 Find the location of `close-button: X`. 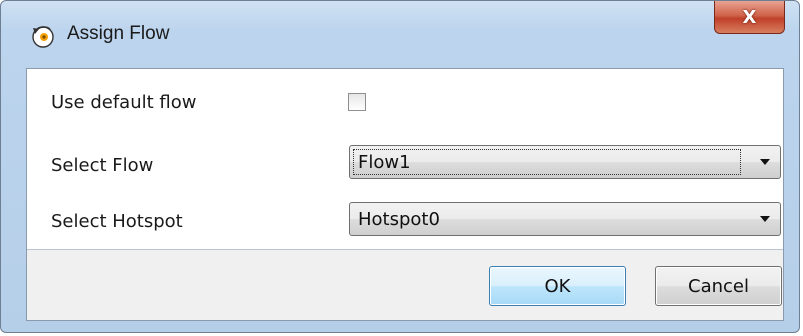

close-button: X is located at coordinates (749, 17).